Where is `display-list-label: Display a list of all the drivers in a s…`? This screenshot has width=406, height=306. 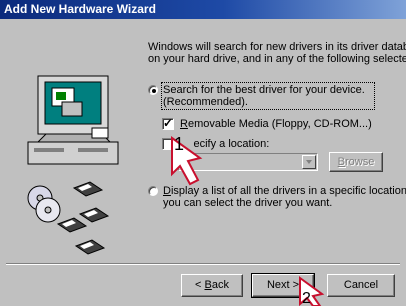
display-list-label: Display a list of all the drivers in a s… is located at coordinates (284, 191).